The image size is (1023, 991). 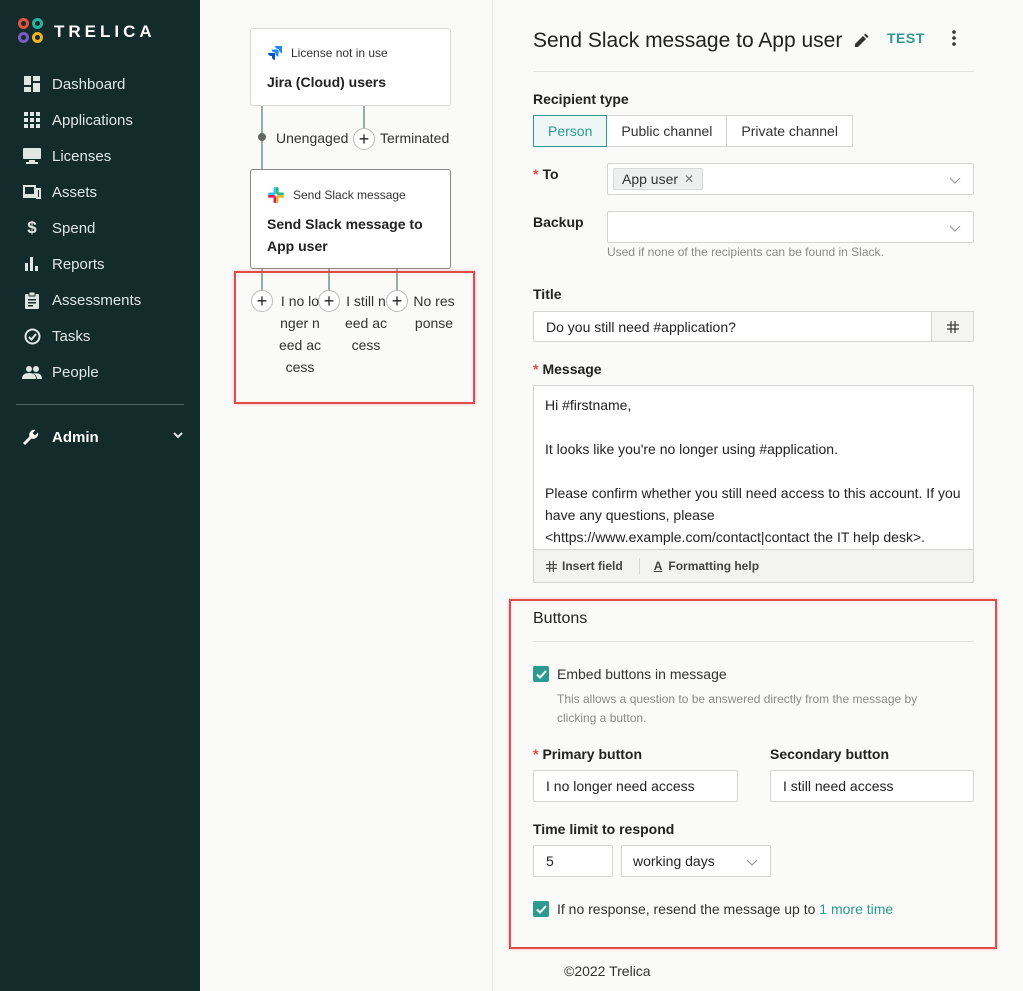 What do you see at coordinates (650, 179) in the screenshot?
I see `recipient-tag-label: App user` at bounding box center [650, 179].